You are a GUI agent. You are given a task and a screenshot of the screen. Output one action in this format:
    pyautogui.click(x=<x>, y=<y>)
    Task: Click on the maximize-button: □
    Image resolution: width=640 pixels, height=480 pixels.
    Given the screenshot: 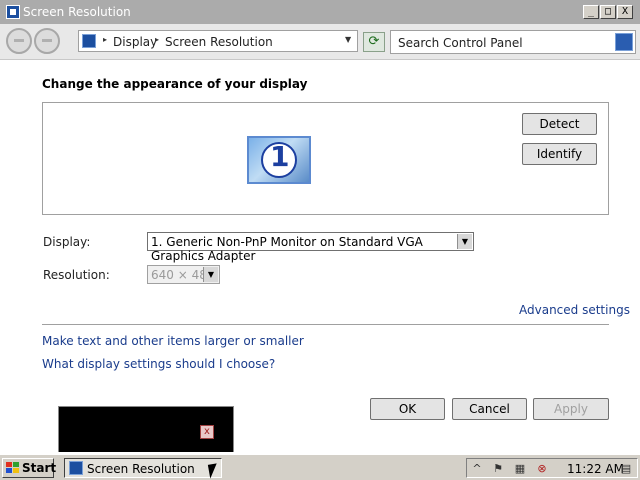 What is the action you would take?
    pyautogui.click(x=608, y=12)
    